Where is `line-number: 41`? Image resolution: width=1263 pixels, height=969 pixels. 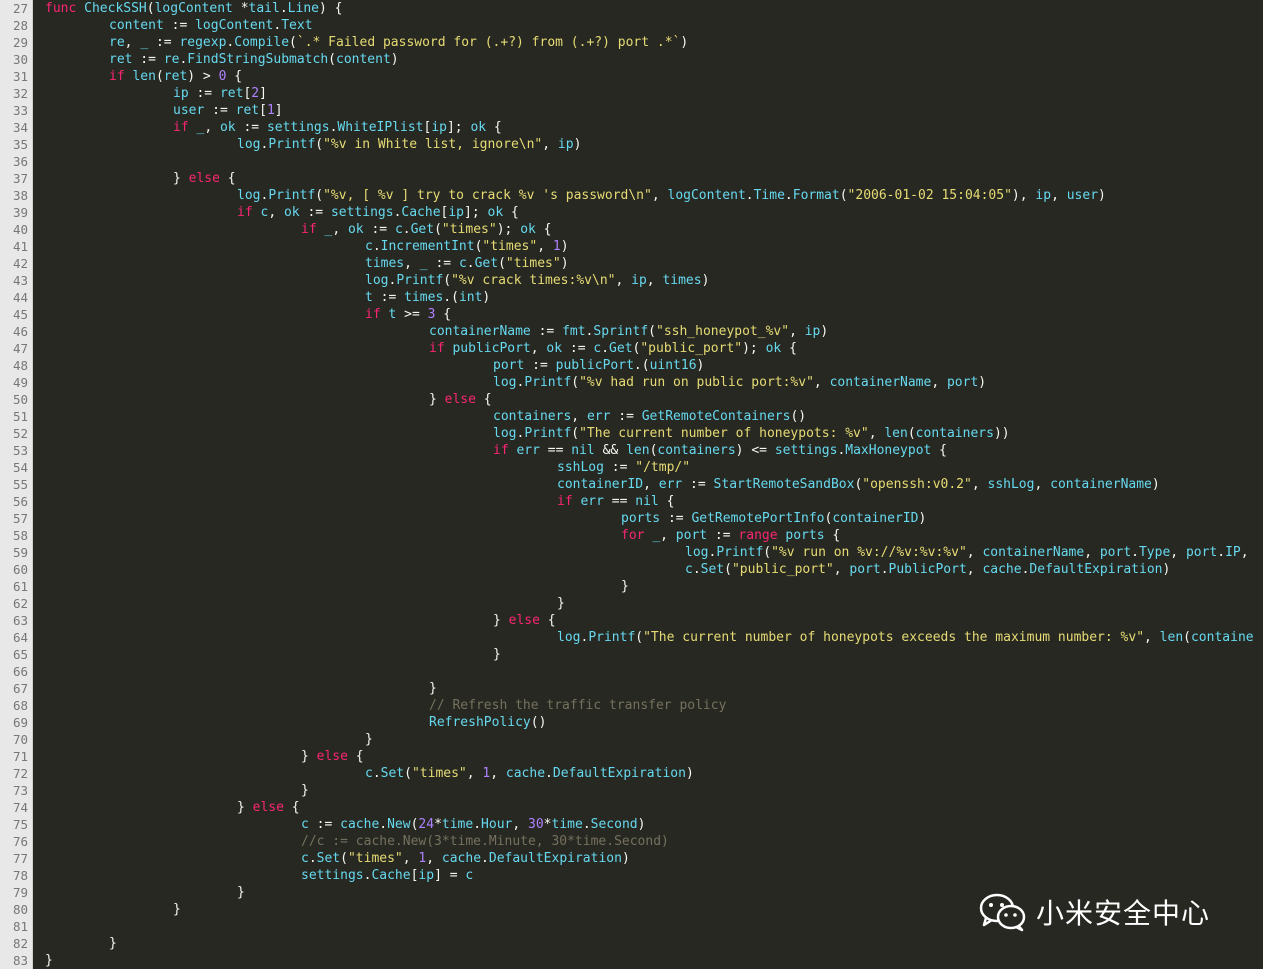 line-number: 41 is located at coordinates (20, 246).